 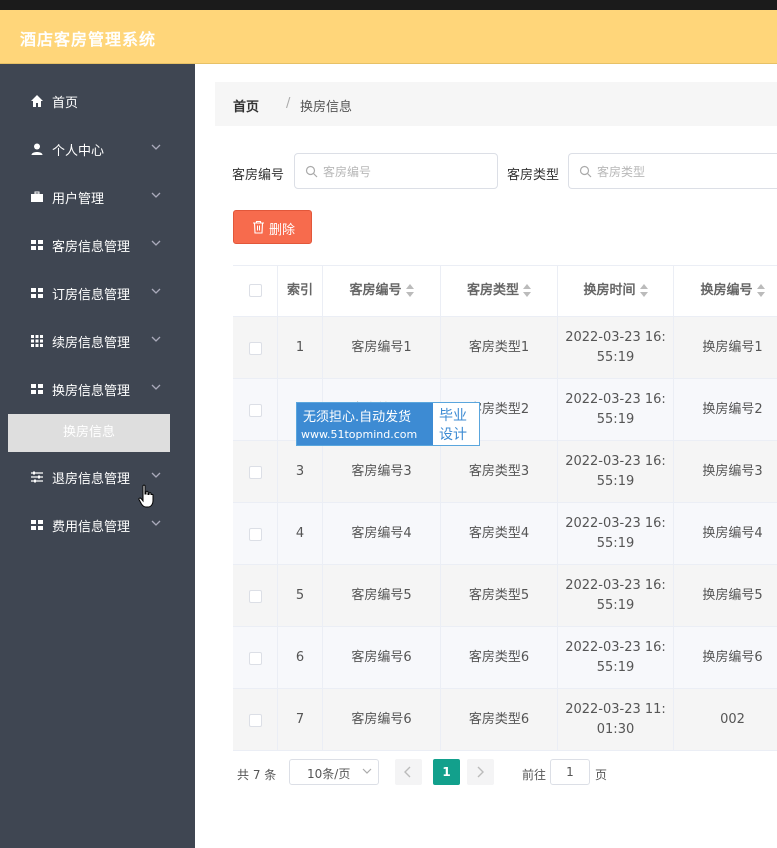 What do you see at coordinates (97, 389) in the screenshot?
I see `sidebar-item-room-change-info: 换房信息管理` at bounding box center [97, 389].